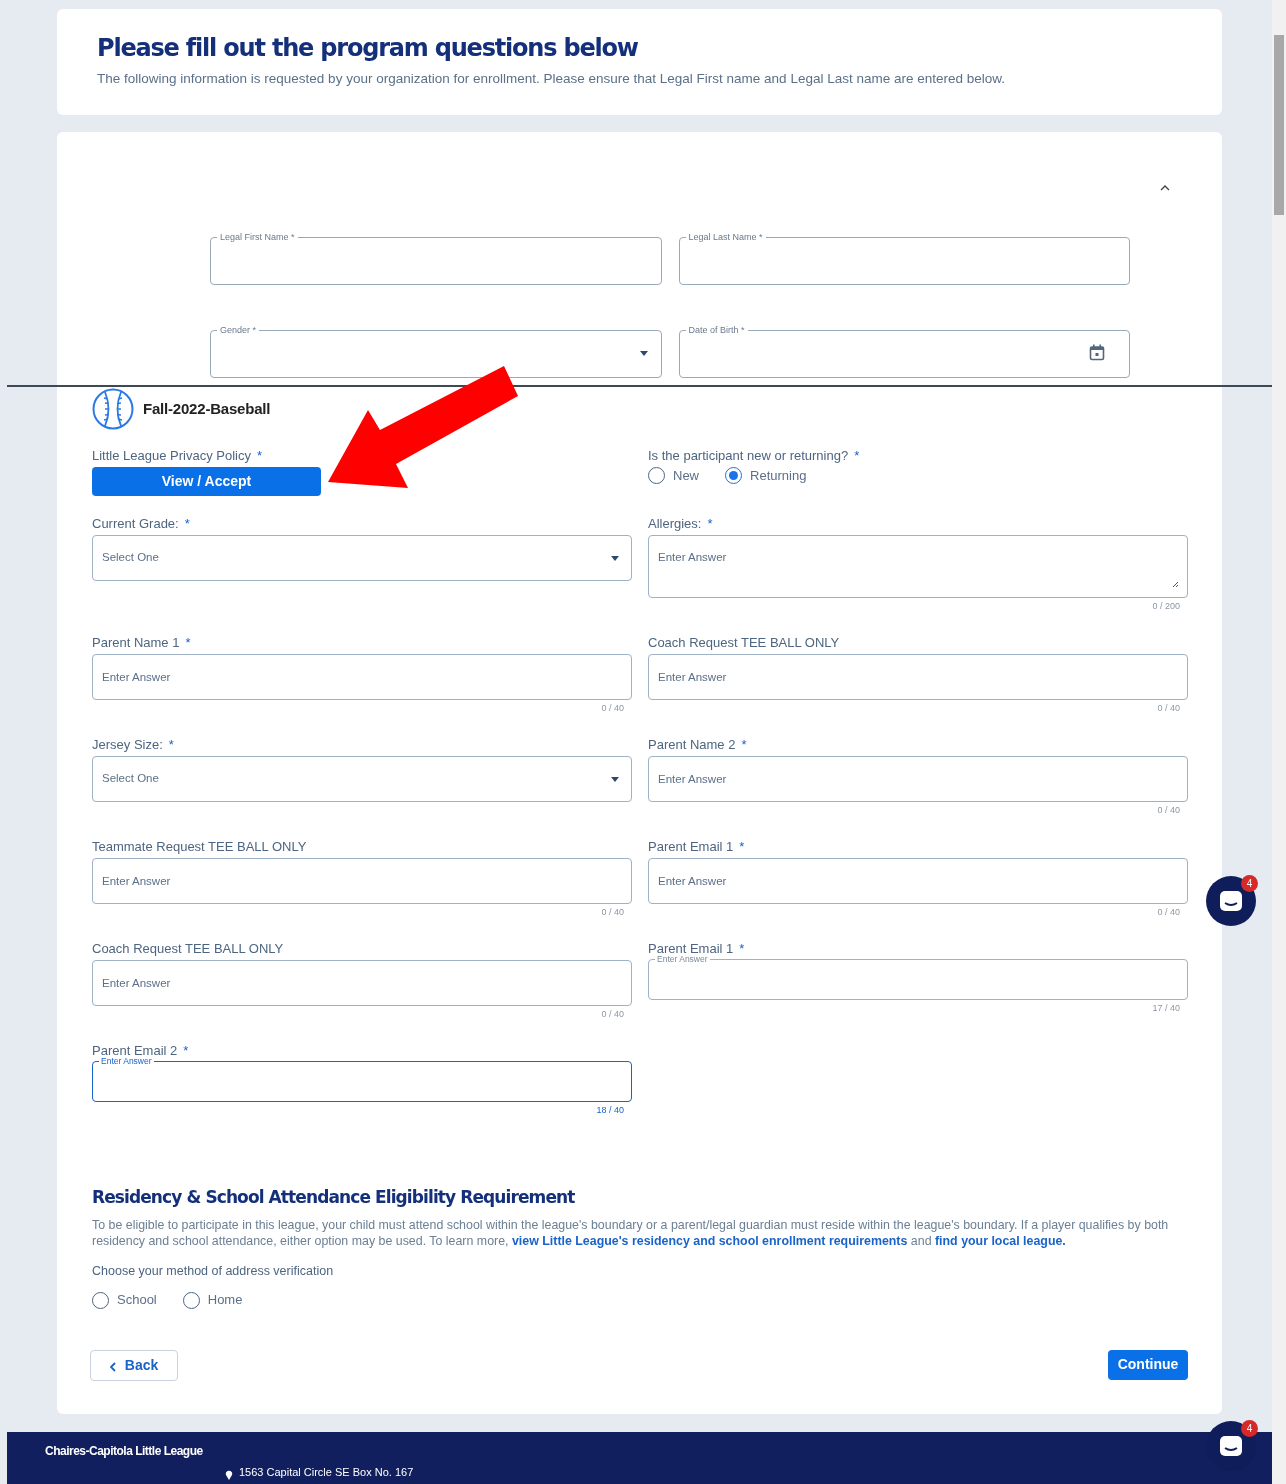  I want to click on chevron-left-icon, so click(112, 1366).